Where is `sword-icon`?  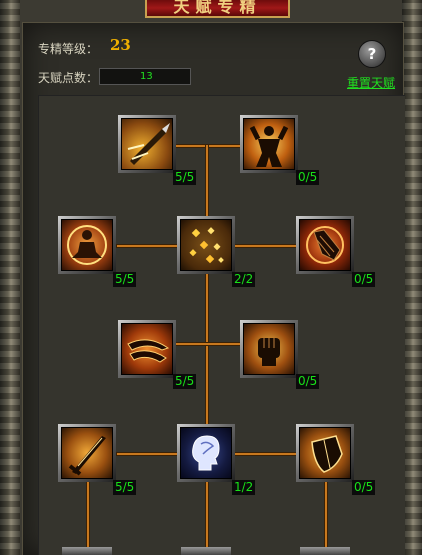
sword-icon is located at coordinates (87, 456).